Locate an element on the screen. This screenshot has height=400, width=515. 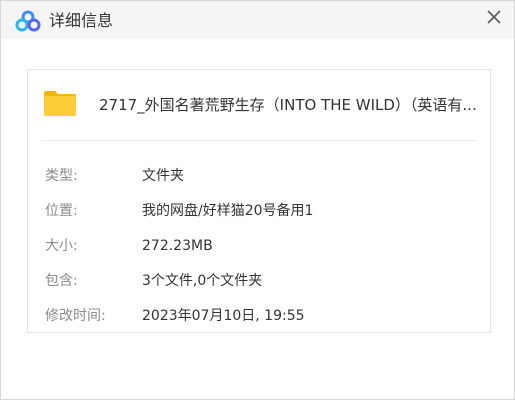
close-icon is located at coordinates (495, 18).